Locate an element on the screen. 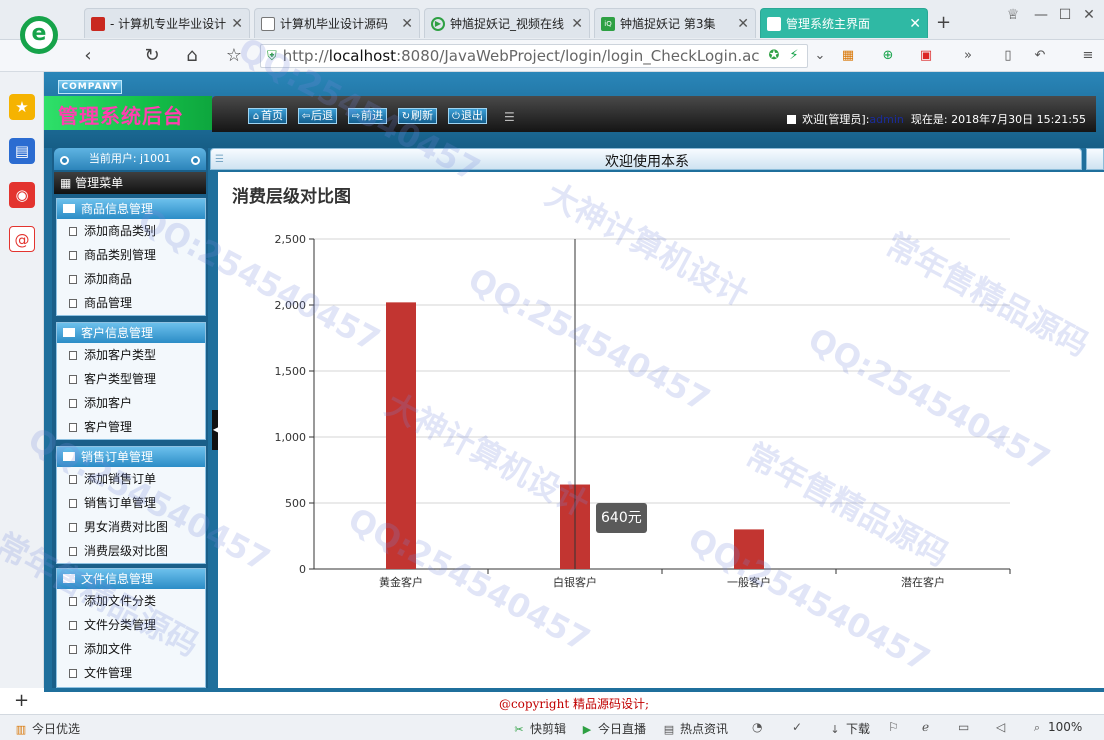  apps-icon: ▦ is located at coordinates (848, 56).